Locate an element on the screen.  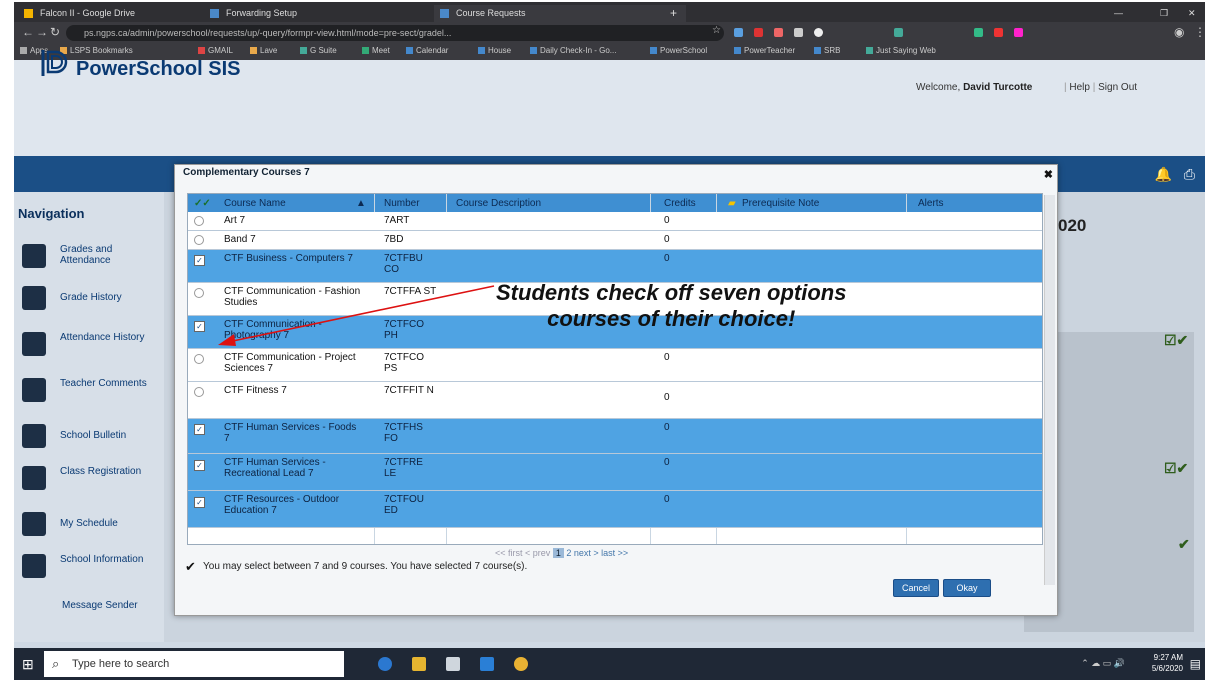
nav-item-class-registration: Class Registration is located at coordinates (92, 480).